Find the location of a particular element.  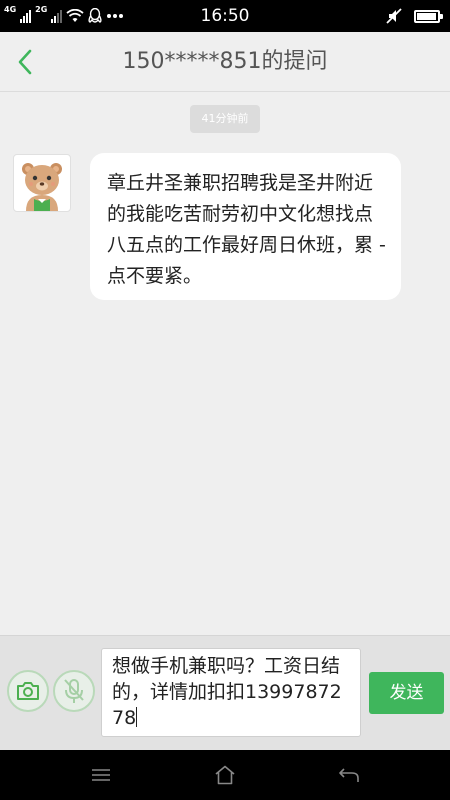

bear-avatar-icon is located at coordinates (42, 187).